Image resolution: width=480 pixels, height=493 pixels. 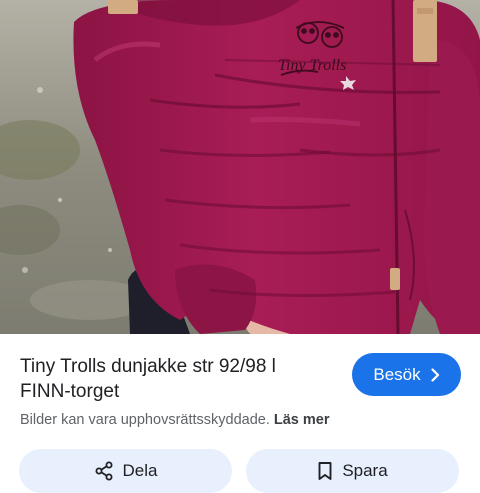 I want to click on visit-button: Besök, so click(x=406, y=374).